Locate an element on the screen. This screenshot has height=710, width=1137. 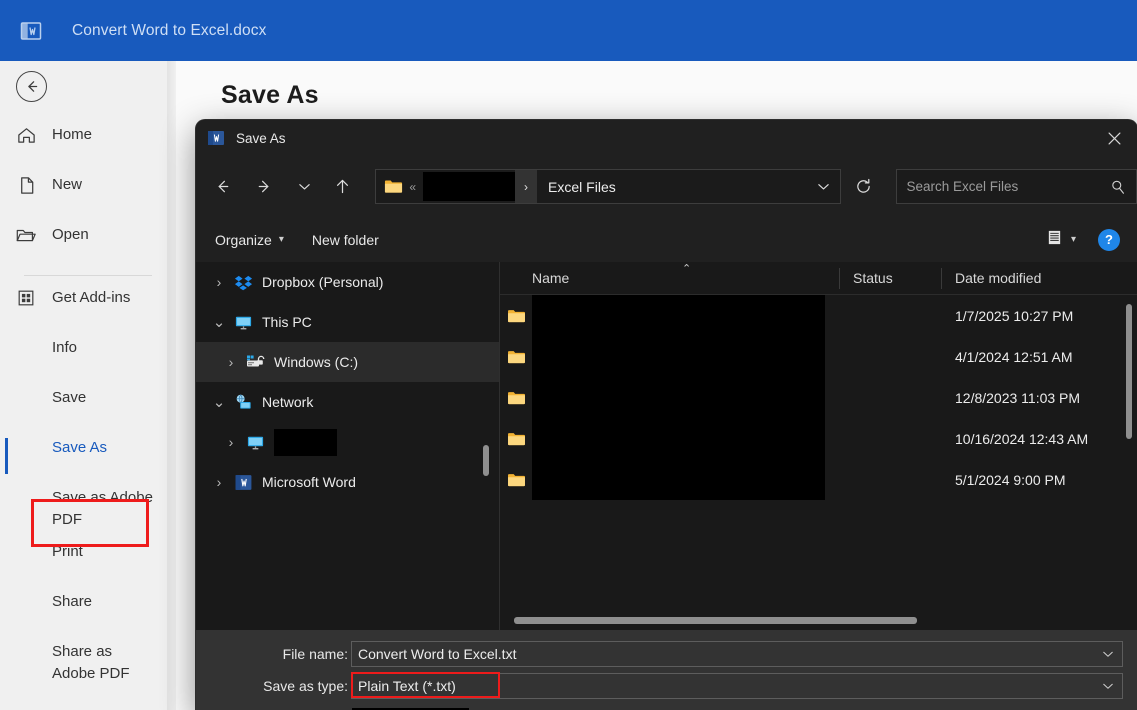
folder-open-icon is located at coordinates (26, 235).